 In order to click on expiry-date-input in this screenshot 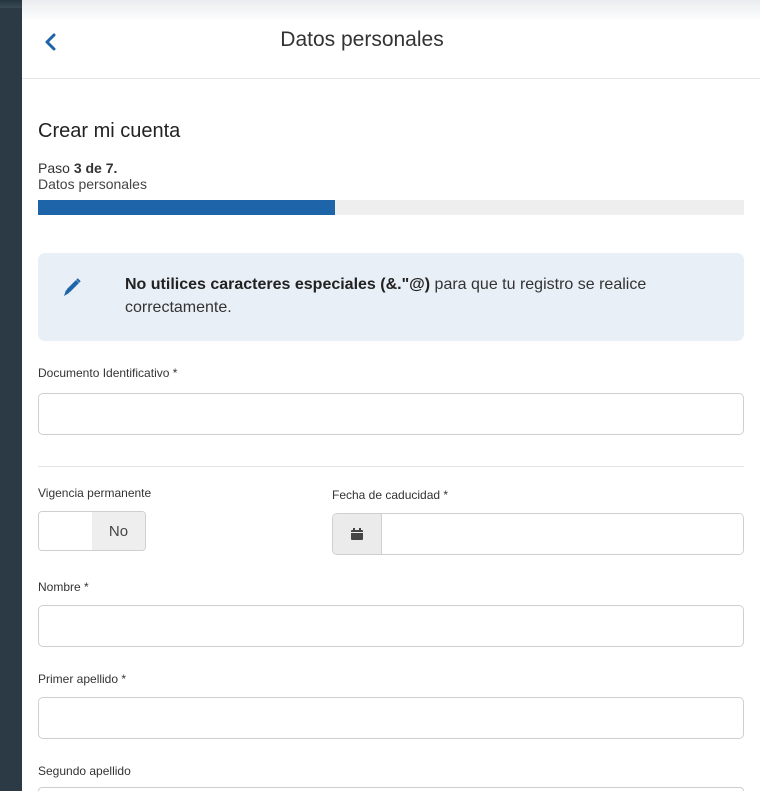, I will do `click(562, 534)`.